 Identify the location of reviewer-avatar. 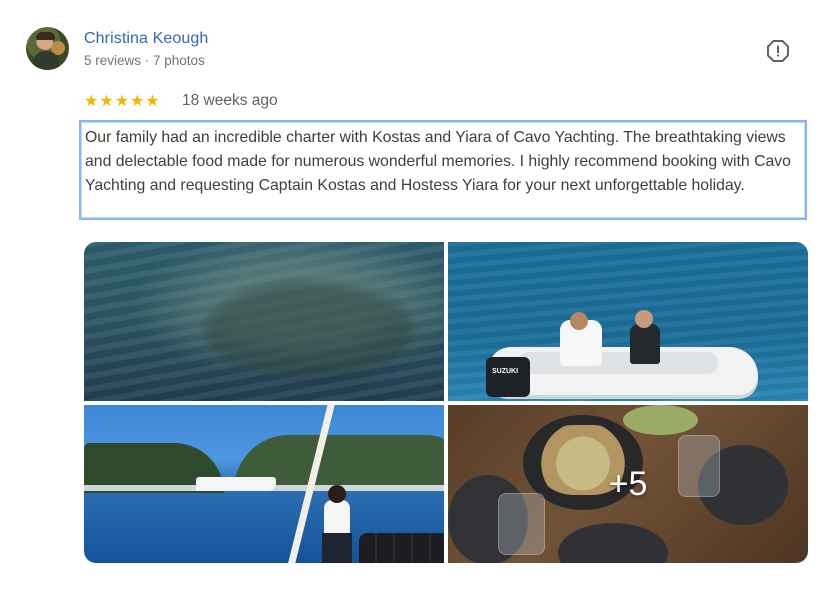
(47, 48).